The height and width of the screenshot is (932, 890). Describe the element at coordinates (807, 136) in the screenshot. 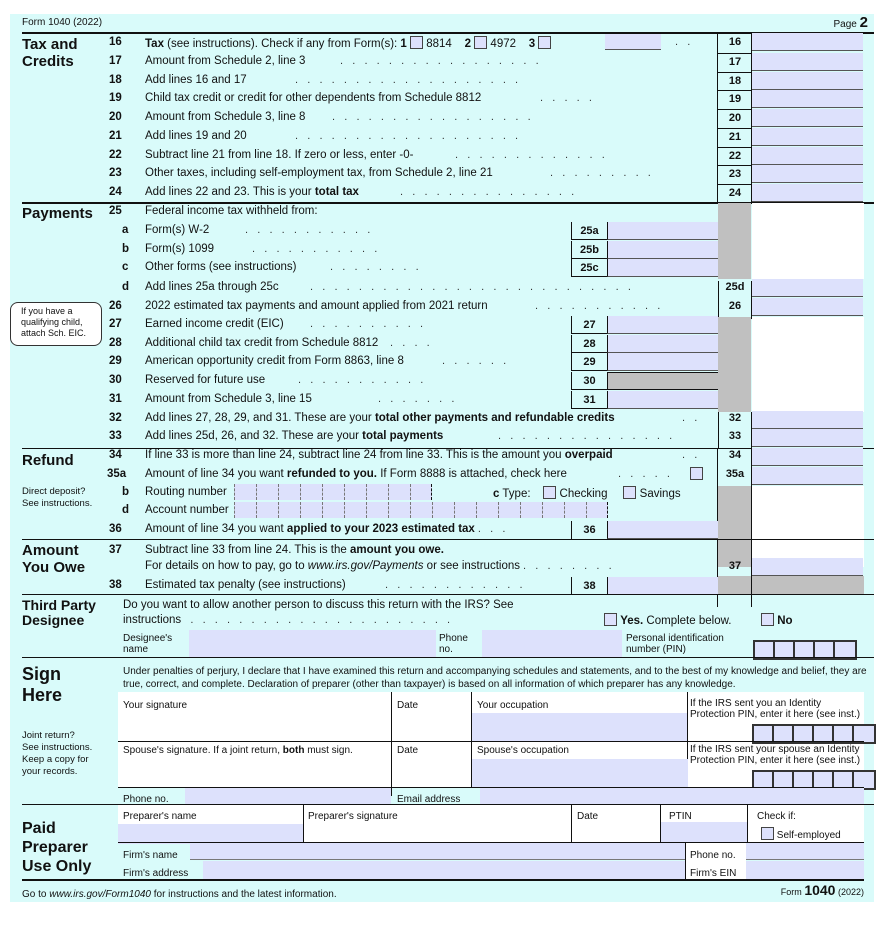

I see `line-21-amount` at that location.